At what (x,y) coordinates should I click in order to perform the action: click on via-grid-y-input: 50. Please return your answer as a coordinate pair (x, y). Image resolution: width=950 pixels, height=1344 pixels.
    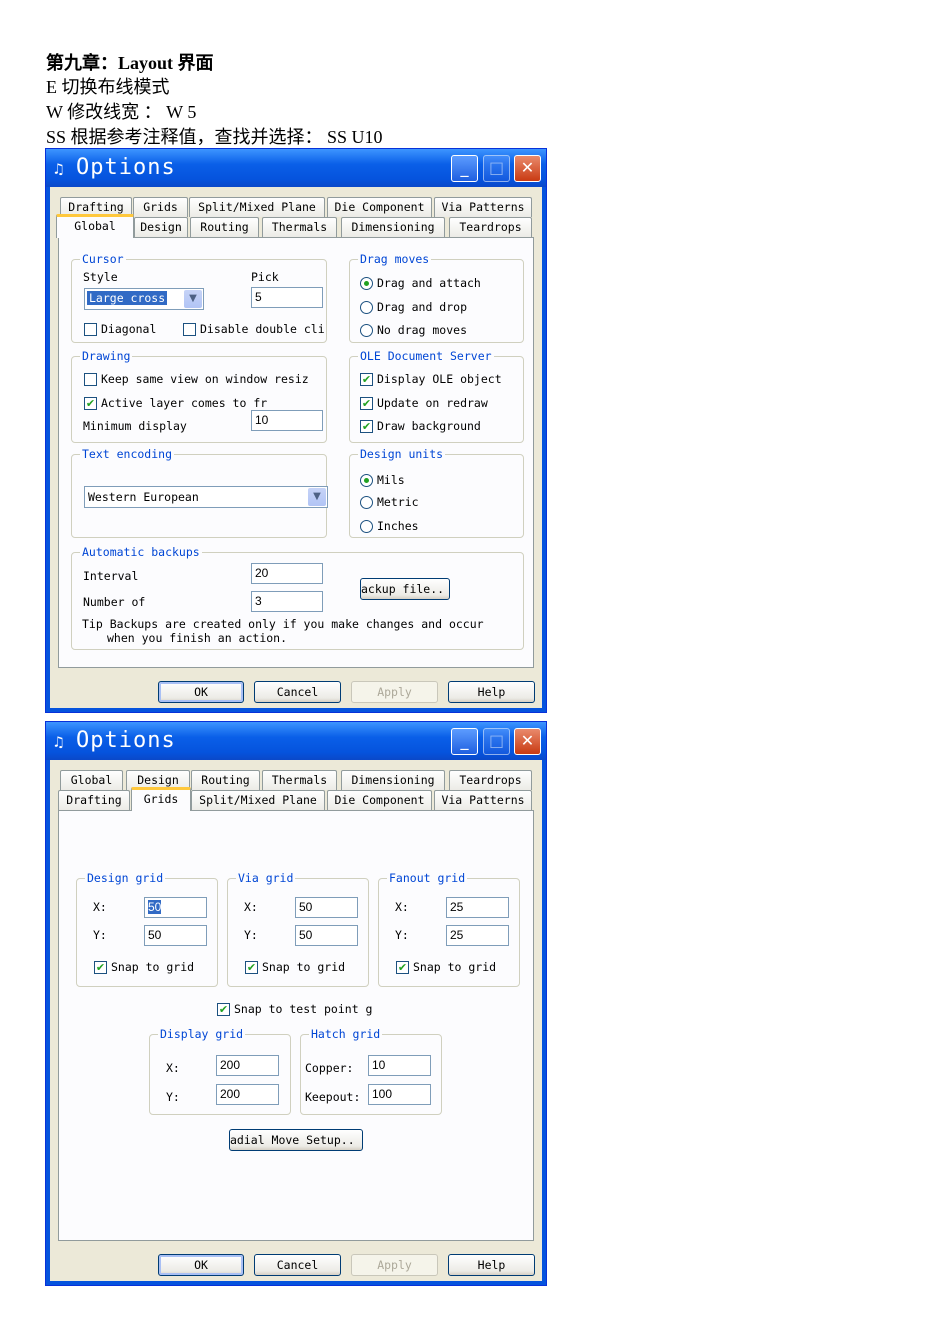
    Looking at the image, I should click on (326, 935).